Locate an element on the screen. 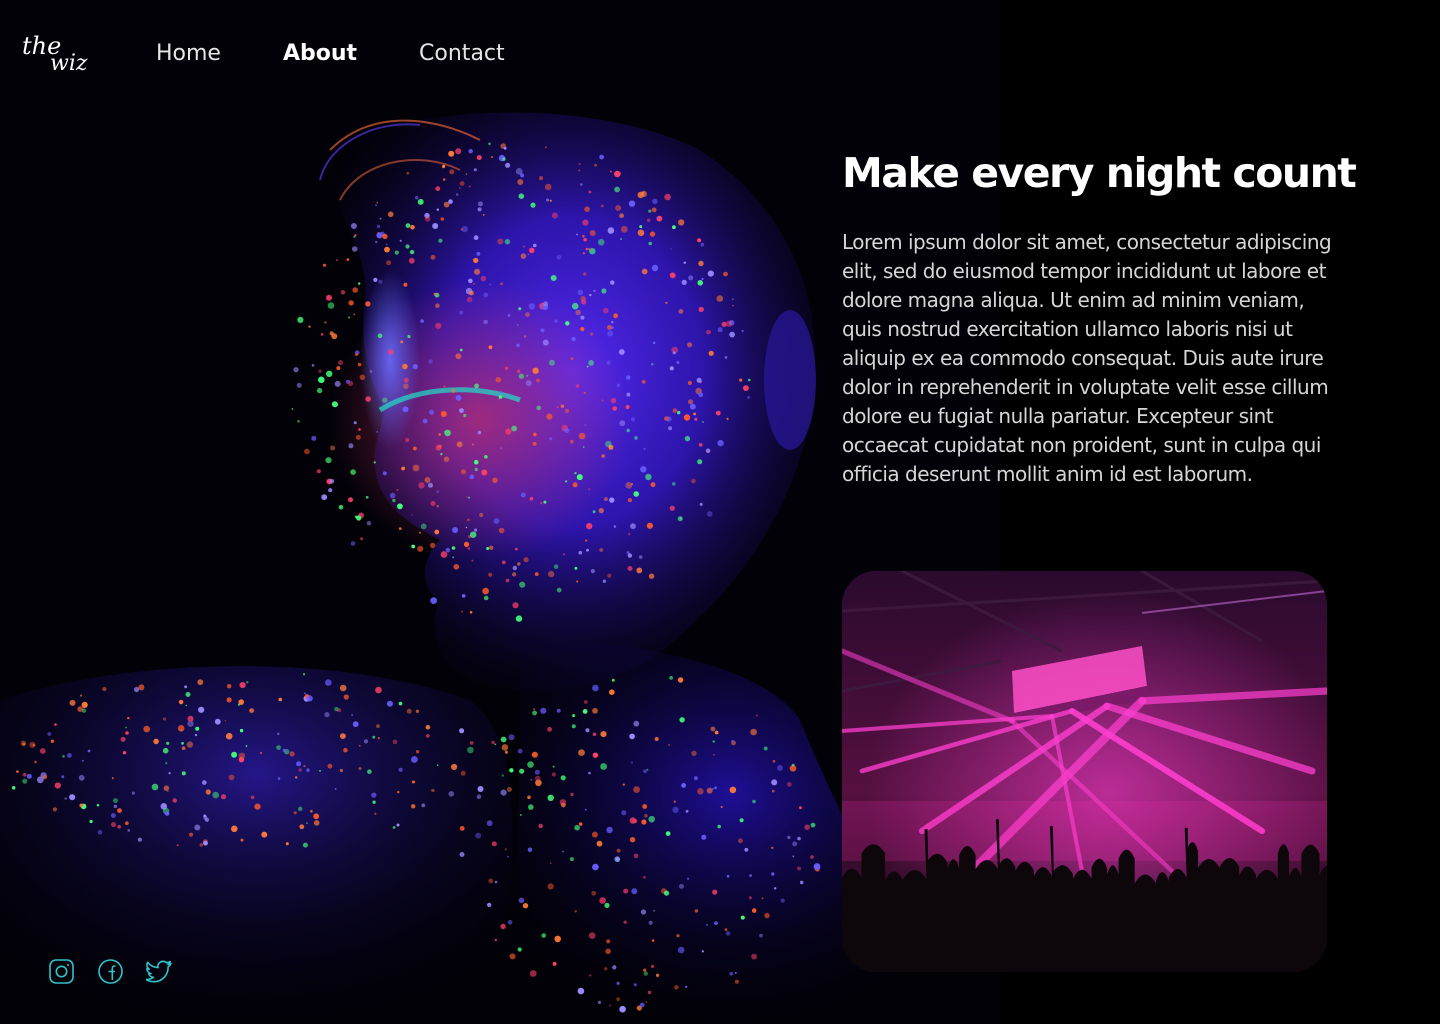  instagram-icon is located at coordinates (61, 971).